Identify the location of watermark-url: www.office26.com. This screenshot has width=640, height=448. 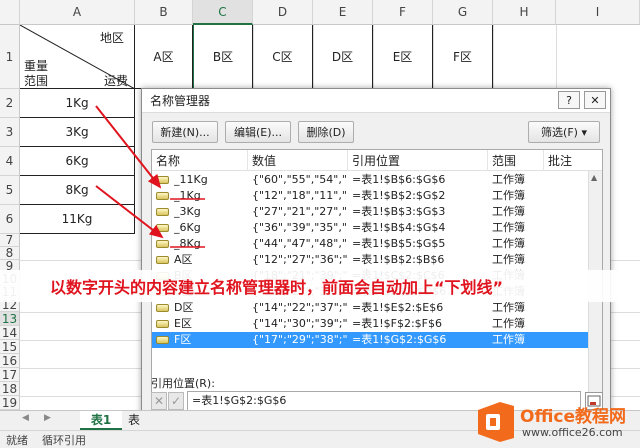
(572, 432).